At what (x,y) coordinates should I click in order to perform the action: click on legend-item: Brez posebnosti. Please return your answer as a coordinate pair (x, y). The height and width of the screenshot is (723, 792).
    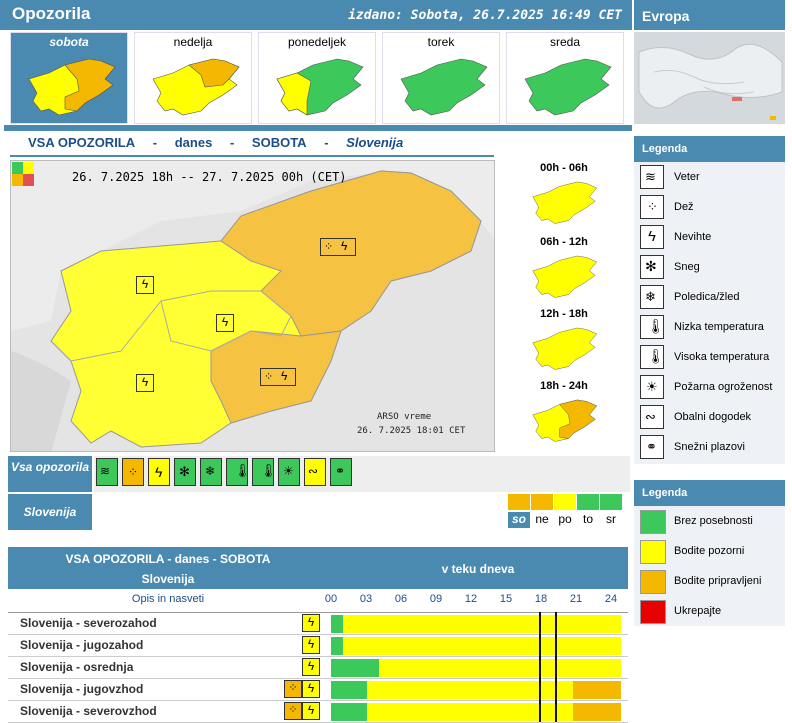
    Looking at the image, I should click on (709, 521).